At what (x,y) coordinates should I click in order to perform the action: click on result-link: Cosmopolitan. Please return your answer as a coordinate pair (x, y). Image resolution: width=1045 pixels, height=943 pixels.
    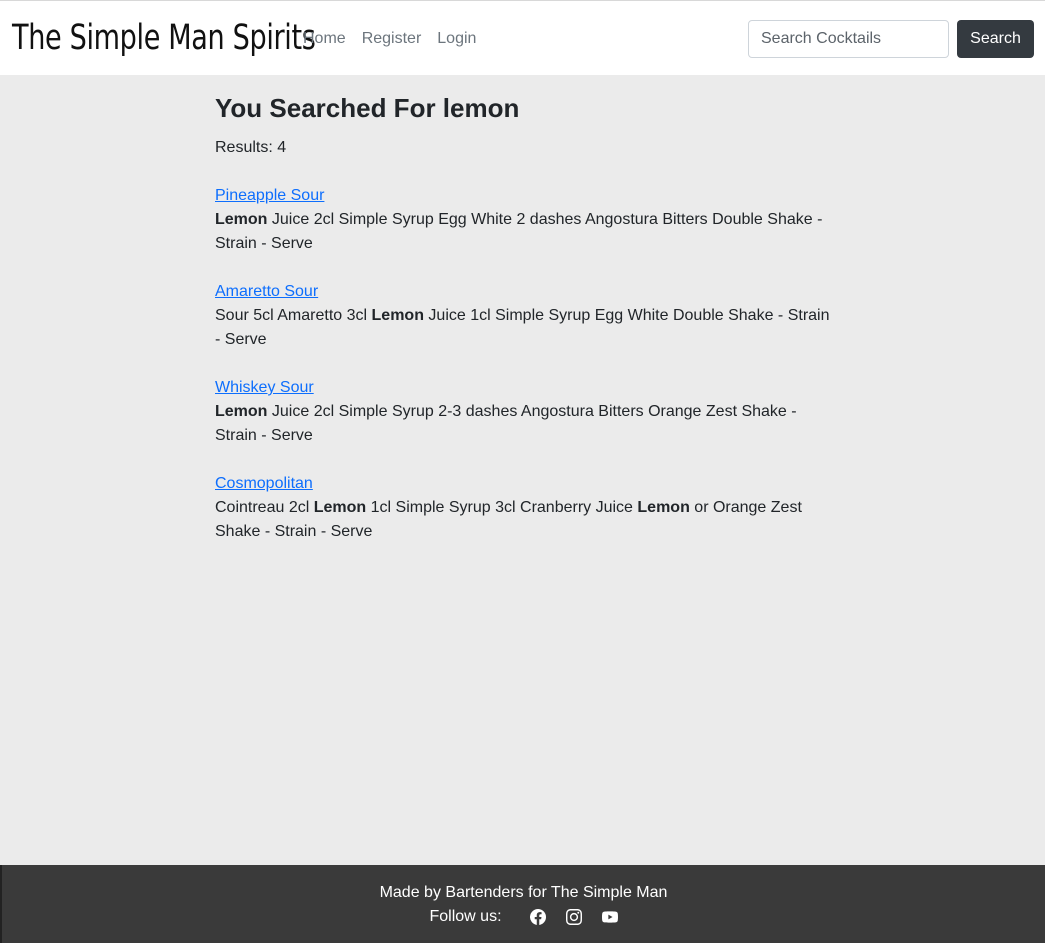
    Looking at the image, I should click on (264, 484).